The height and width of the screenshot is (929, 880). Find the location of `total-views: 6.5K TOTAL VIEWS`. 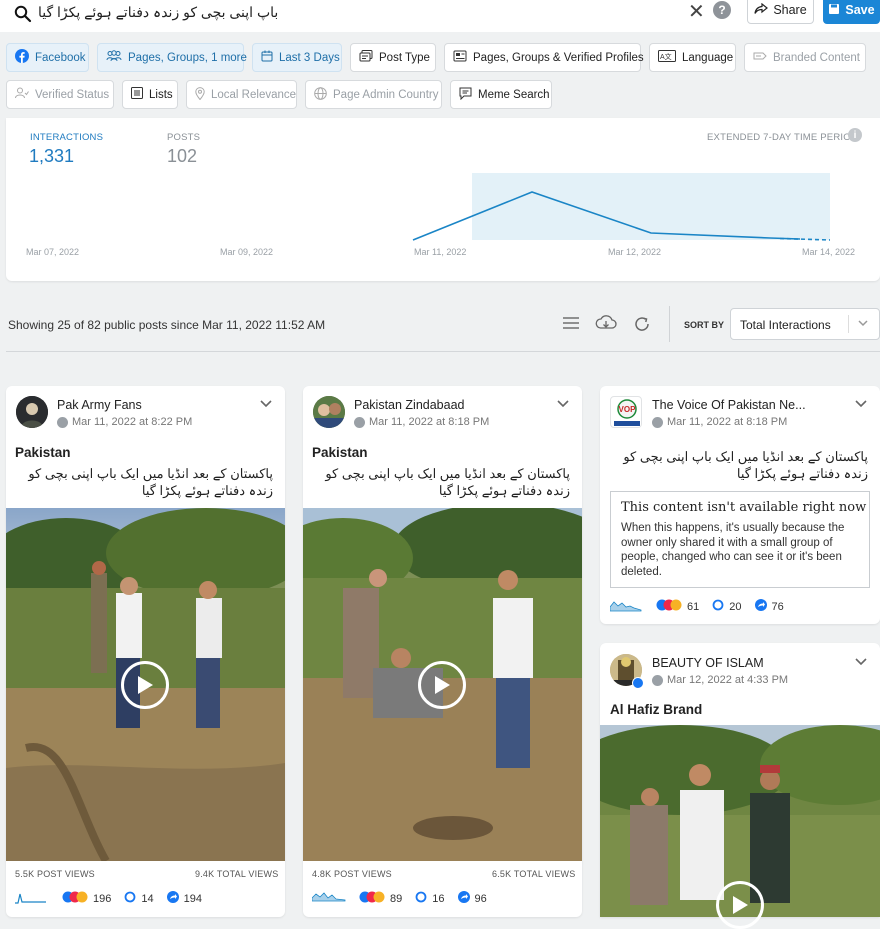

total-views: 6.5K TOTAL VIEWS is located at coordinates (534, 874).